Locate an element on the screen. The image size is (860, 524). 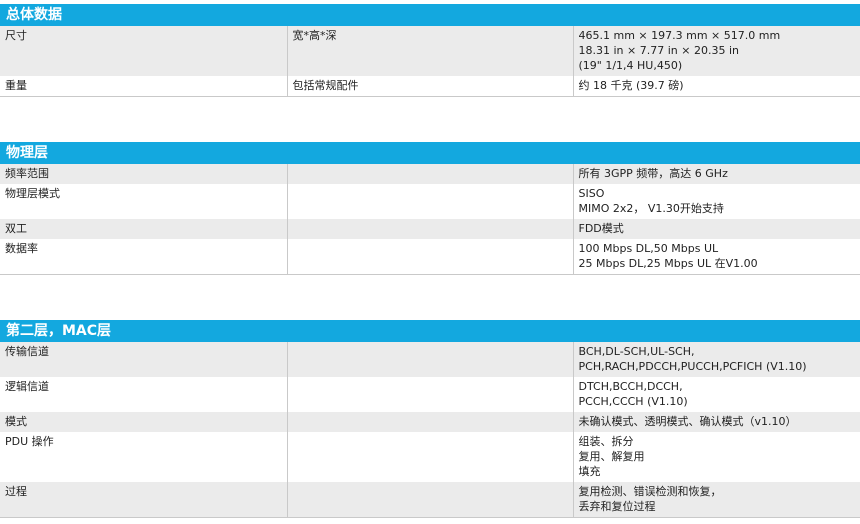
section-title: 物理层 is located at coordinates (430, 153).